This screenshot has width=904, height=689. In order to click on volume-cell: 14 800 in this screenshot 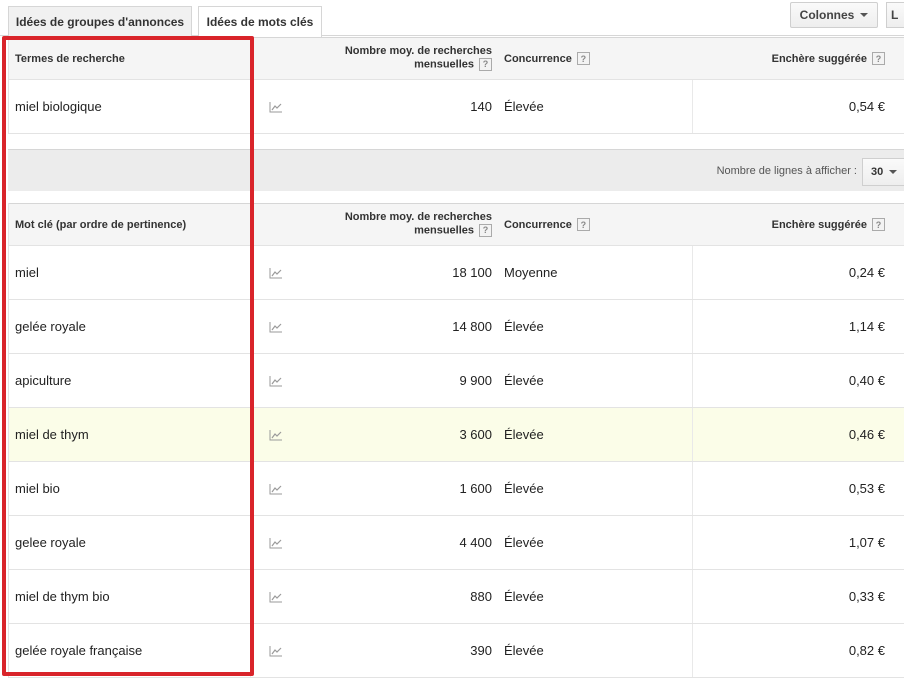, I will do `click(472, 326)`.